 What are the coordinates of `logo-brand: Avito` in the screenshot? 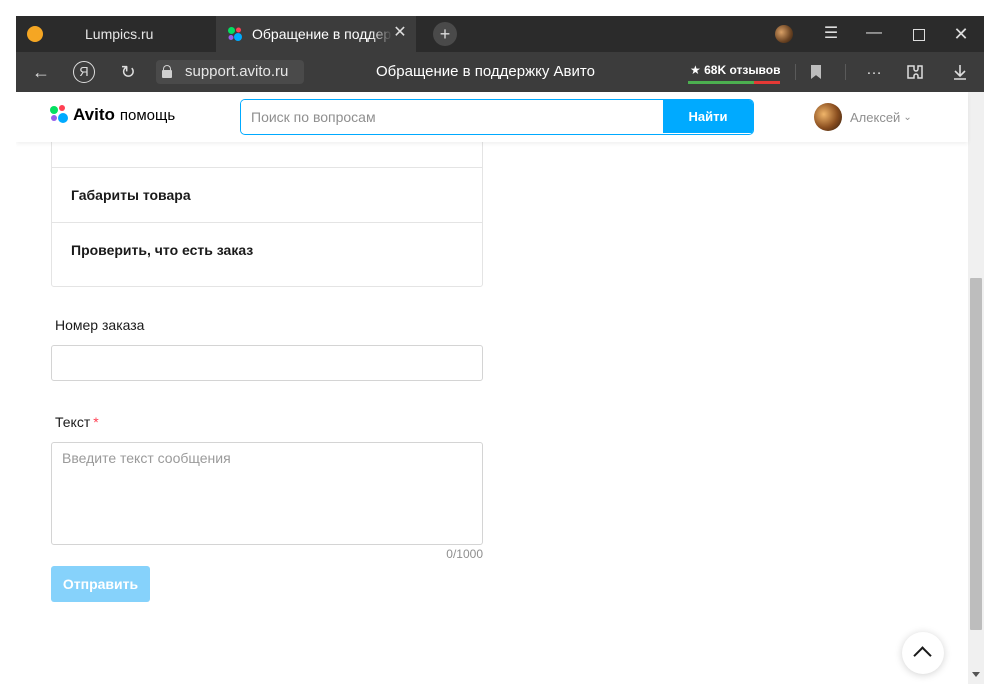 It's located at (94, 114).